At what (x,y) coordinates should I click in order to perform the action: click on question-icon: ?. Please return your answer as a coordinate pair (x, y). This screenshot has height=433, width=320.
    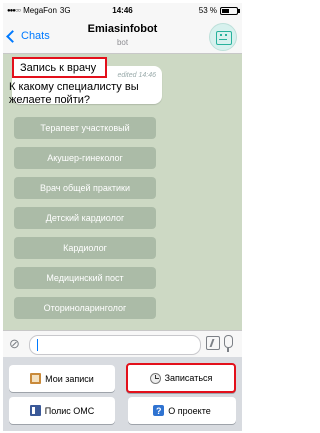
    Looking at the image, I should click on (159, 410).